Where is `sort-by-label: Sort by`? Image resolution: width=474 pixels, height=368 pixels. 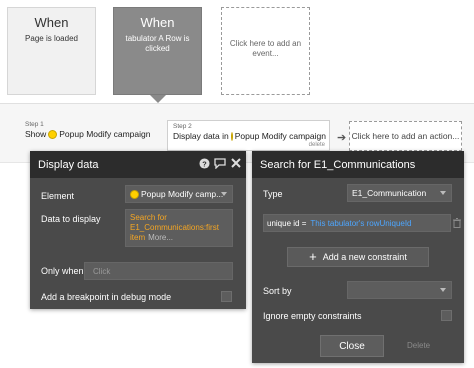 sort-by-label: Sort by is located at coordinates (277, 291).